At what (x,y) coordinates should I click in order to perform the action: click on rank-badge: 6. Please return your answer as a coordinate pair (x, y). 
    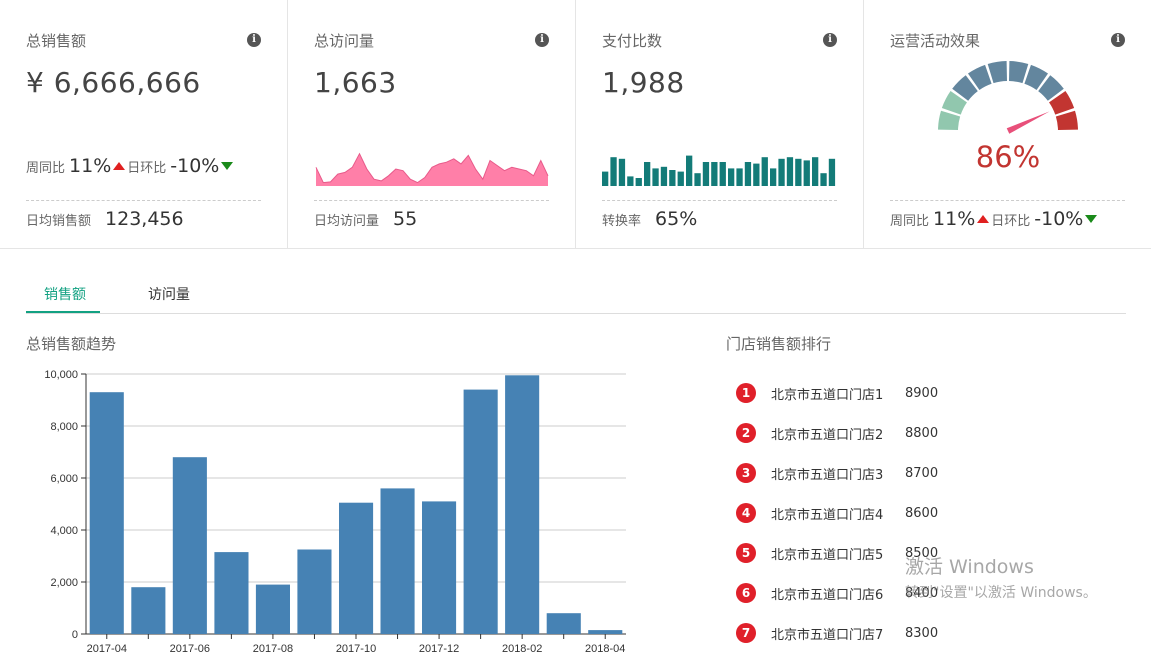
    Looking at the image, I should click on (746, 593).